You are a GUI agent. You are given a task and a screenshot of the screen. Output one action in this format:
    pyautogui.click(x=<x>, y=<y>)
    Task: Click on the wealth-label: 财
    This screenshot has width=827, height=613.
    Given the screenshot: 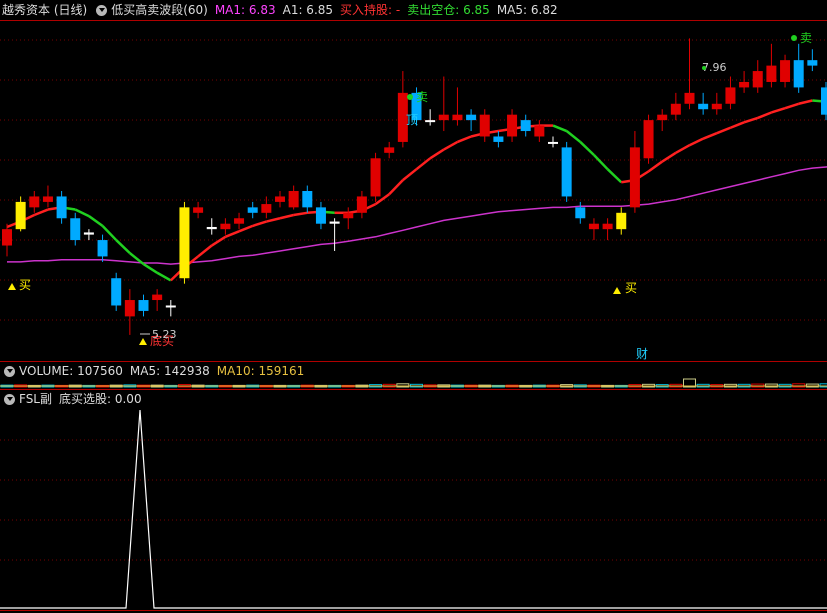 What is the action you would take?
    pyautogui.click(x=642, y=354)
    